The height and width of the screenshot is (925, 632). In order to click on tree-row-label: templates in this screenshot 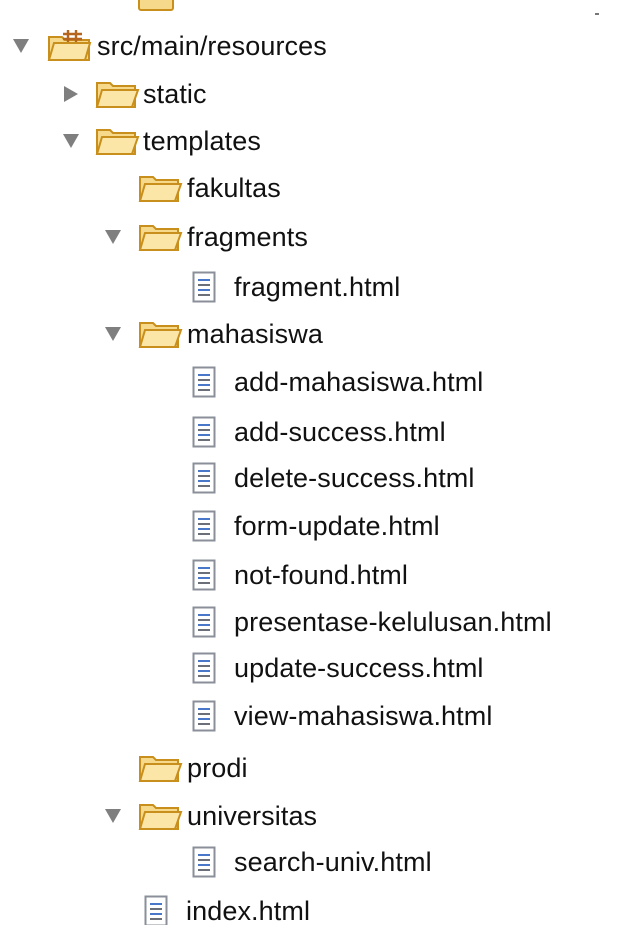, I will do `click(202, 141)`.